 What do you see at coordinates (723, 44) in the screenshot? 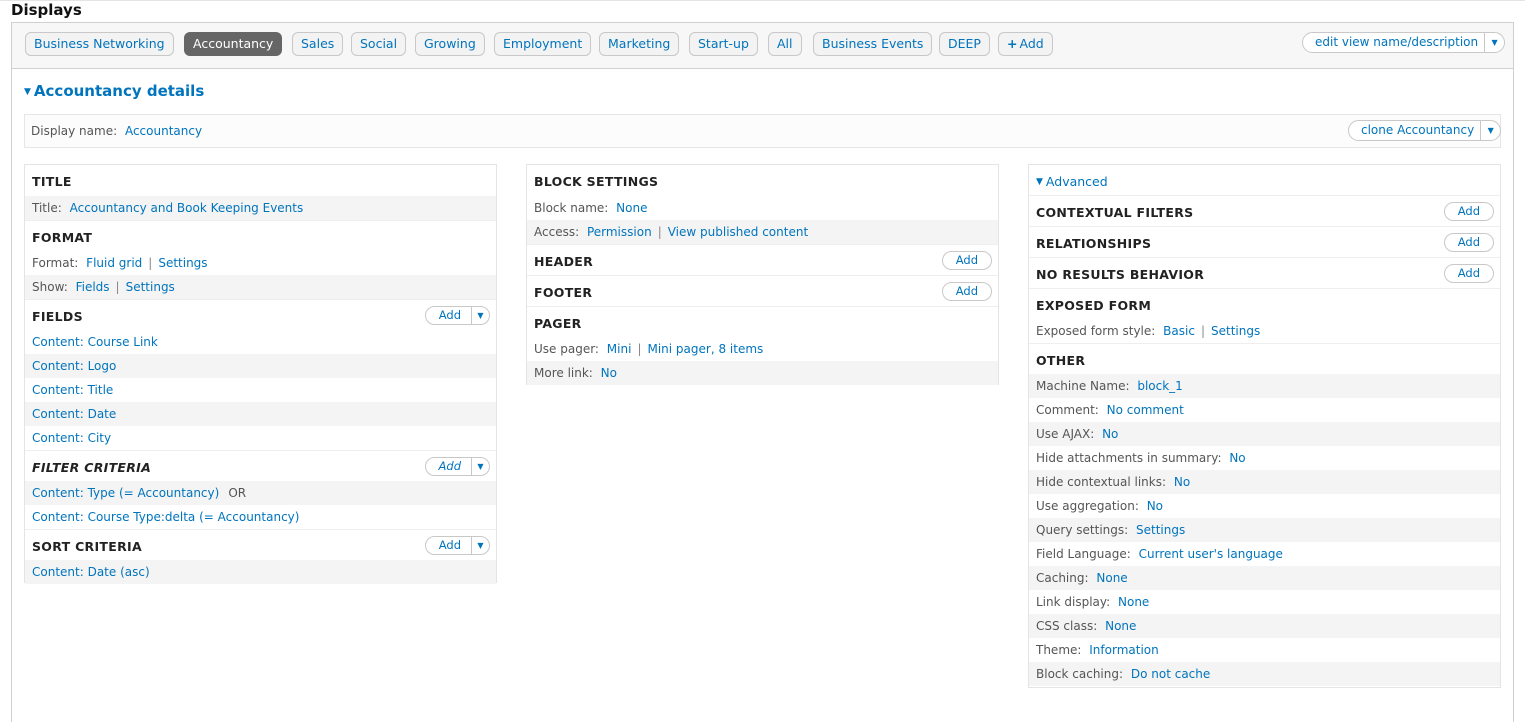
I see `tab-start-up: Start-up` at bounding box center [723, 44].